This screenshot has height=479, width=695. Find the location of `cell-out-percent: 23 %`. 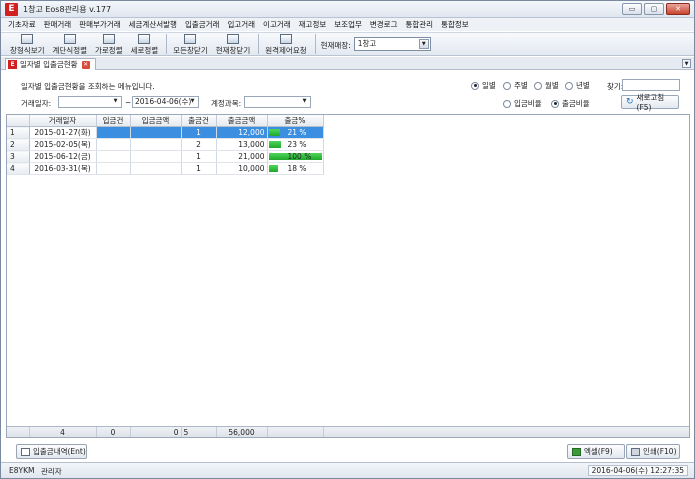

cell-out-percent: 23 % is located at coordinates (295, 144).